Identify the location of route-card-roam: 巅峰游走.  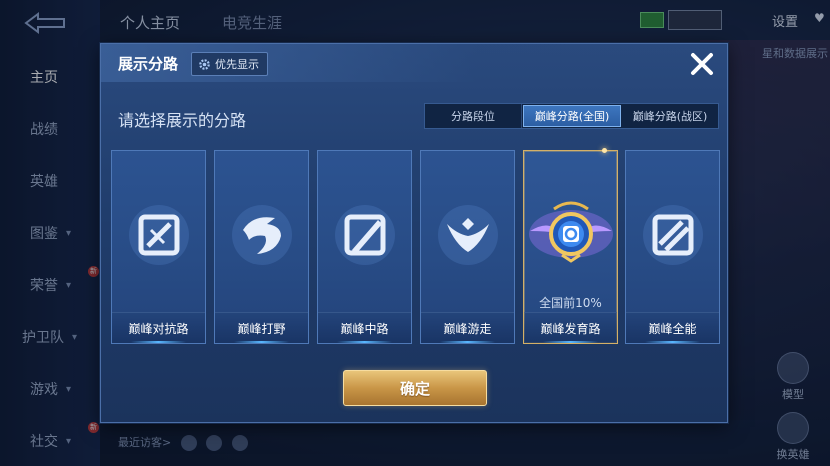
(467, 247).